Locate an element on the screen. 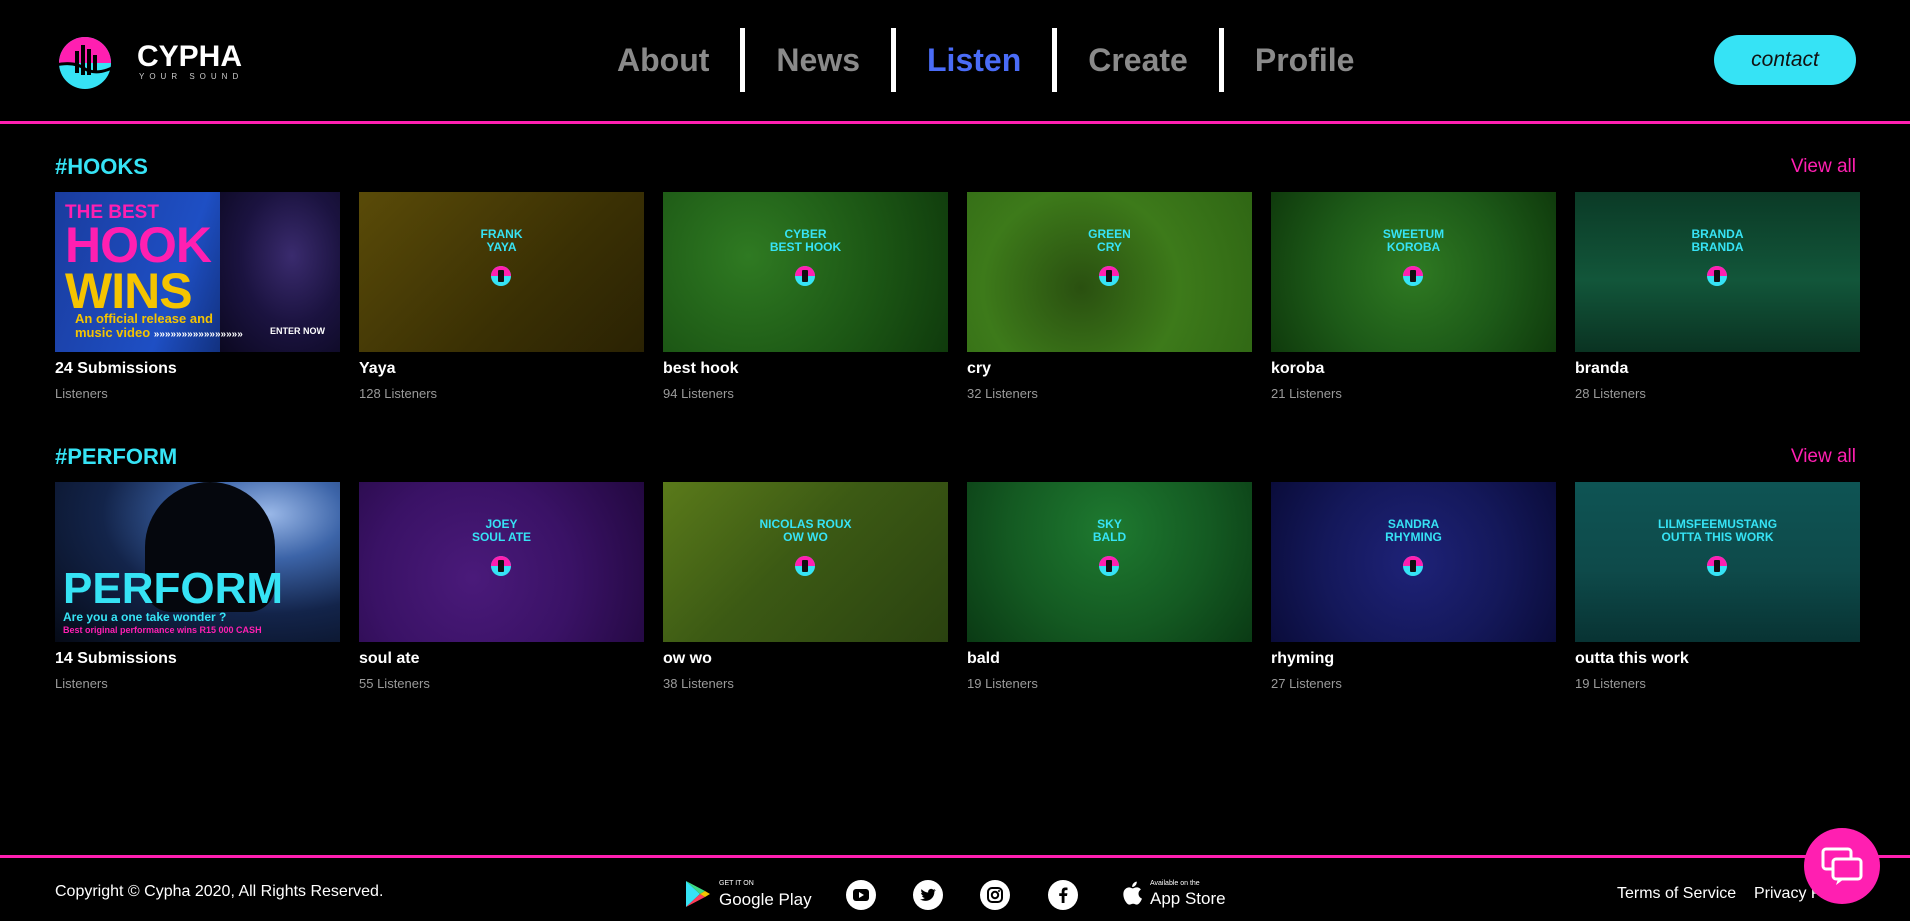 The image size is (1910, 921). contact-button: contact is located at coordinates (1785, 60).